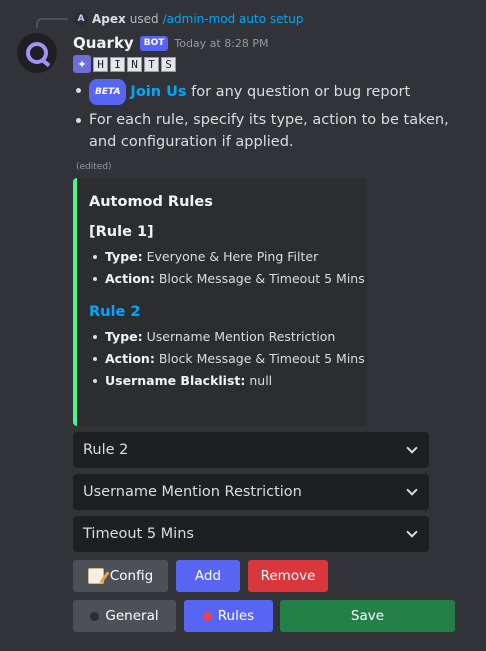 This screenshot has width=486, height=651. What do you see at coordinates (192, 492) in the screenshot?
I see `rule-type-select-value: Username Mention Restriction` at bounding box center [192, 492].